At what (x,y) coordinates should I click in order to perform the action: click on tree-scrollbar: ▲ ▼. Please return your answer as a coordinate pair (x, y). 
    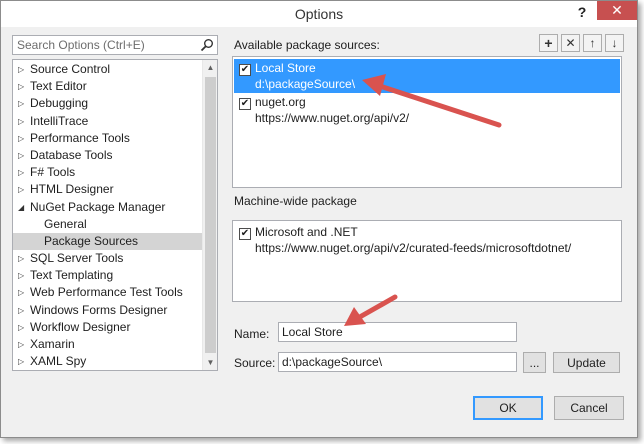
    Looking at the image, I should click on (209, 215).